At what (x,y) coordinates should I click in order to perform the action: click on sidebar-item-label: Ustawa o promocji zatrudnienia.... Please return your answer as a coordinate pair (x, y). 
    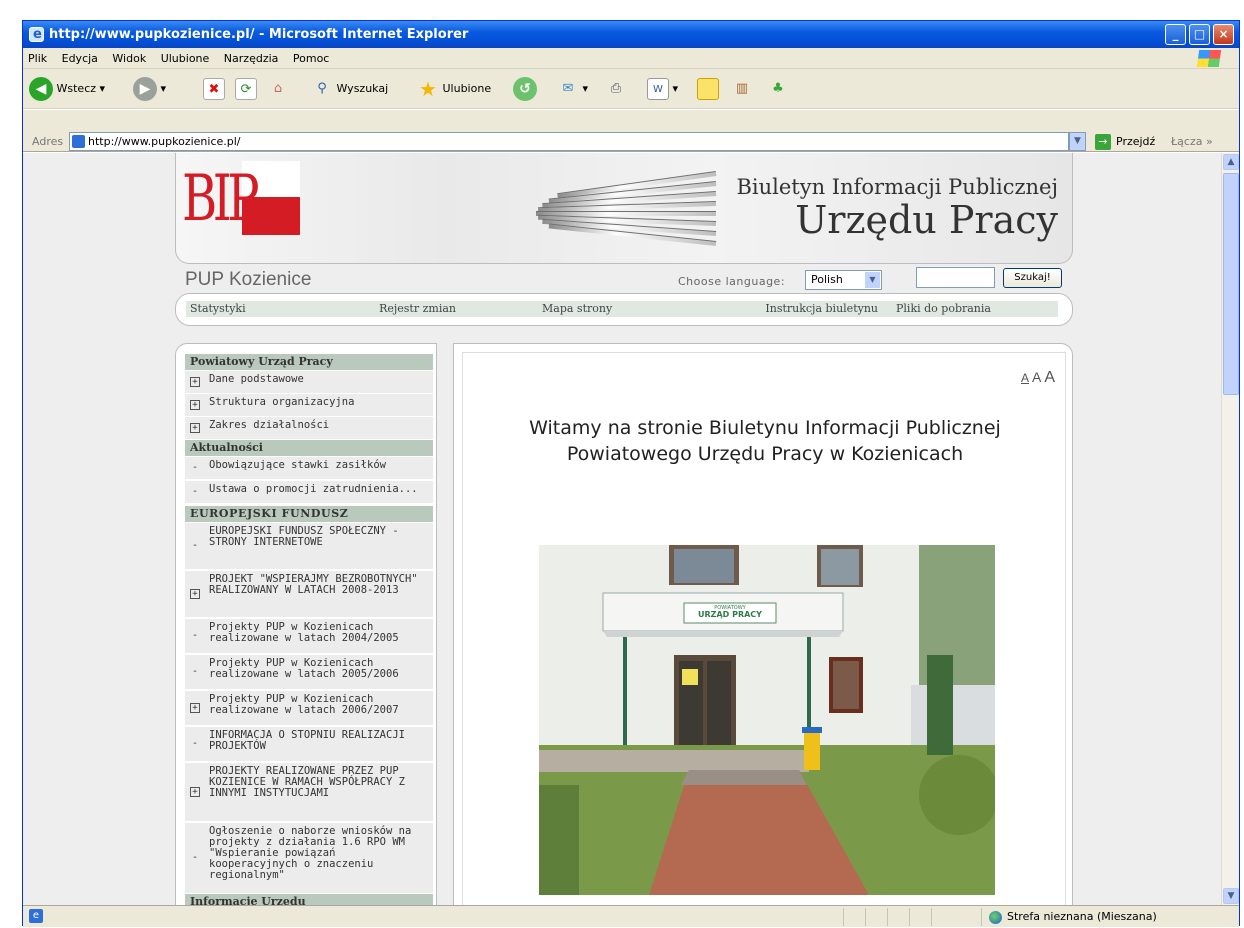
    Looking at the image, I should click on (313, 489).